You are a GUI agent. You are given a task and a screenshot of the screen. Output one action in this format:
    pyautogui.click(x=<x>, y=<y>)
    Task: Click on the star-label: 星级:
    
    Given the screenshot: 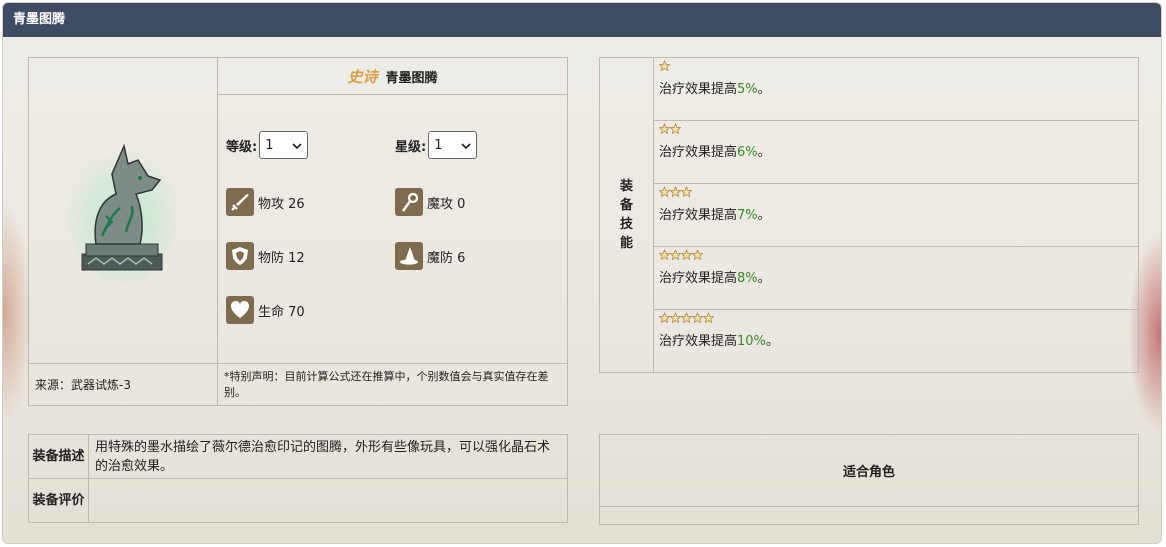 What is the action you would take?
    pyautogui.click(x=411, y=147)
    